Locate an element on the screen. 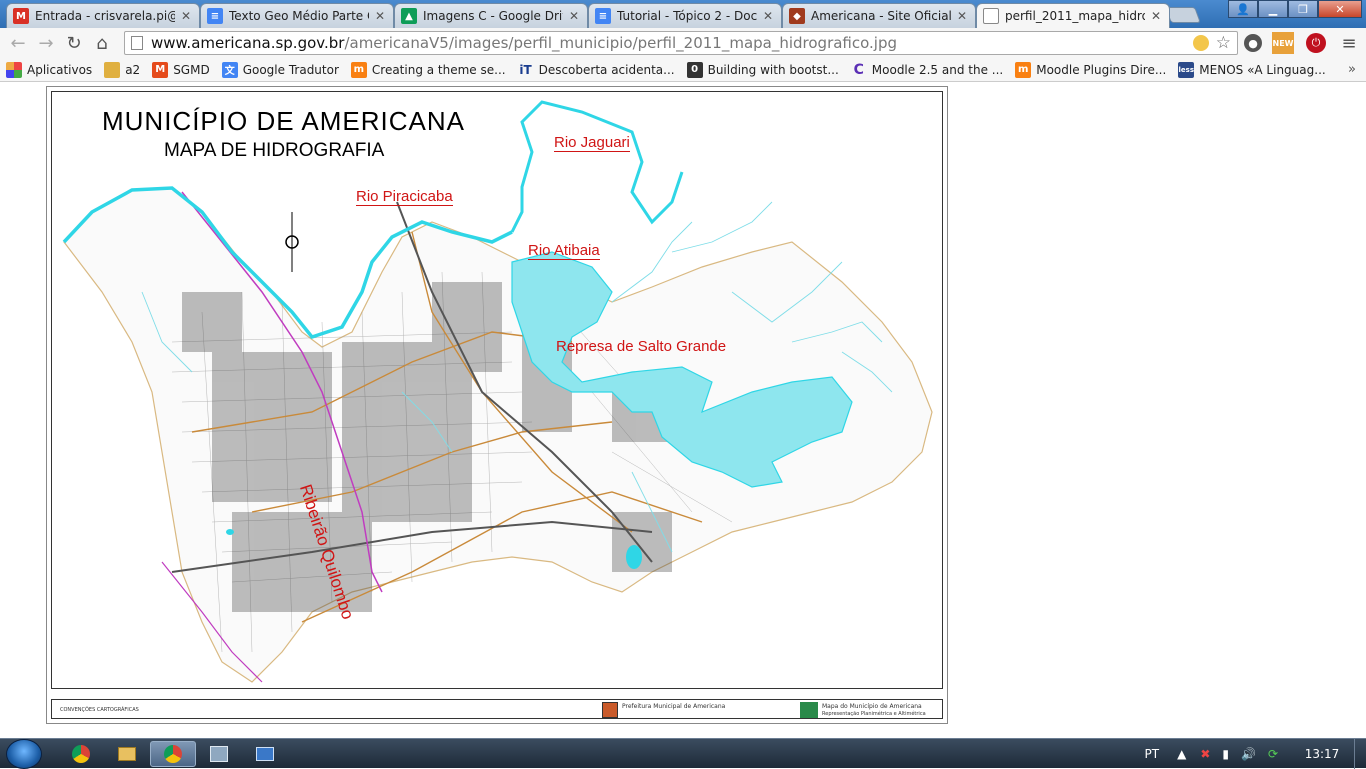 The image size is (1366, 769). tab-mapa-hidrografico: perfil_2011_mapa_hidrogr ✕ is located at coordinates (1073, 15).